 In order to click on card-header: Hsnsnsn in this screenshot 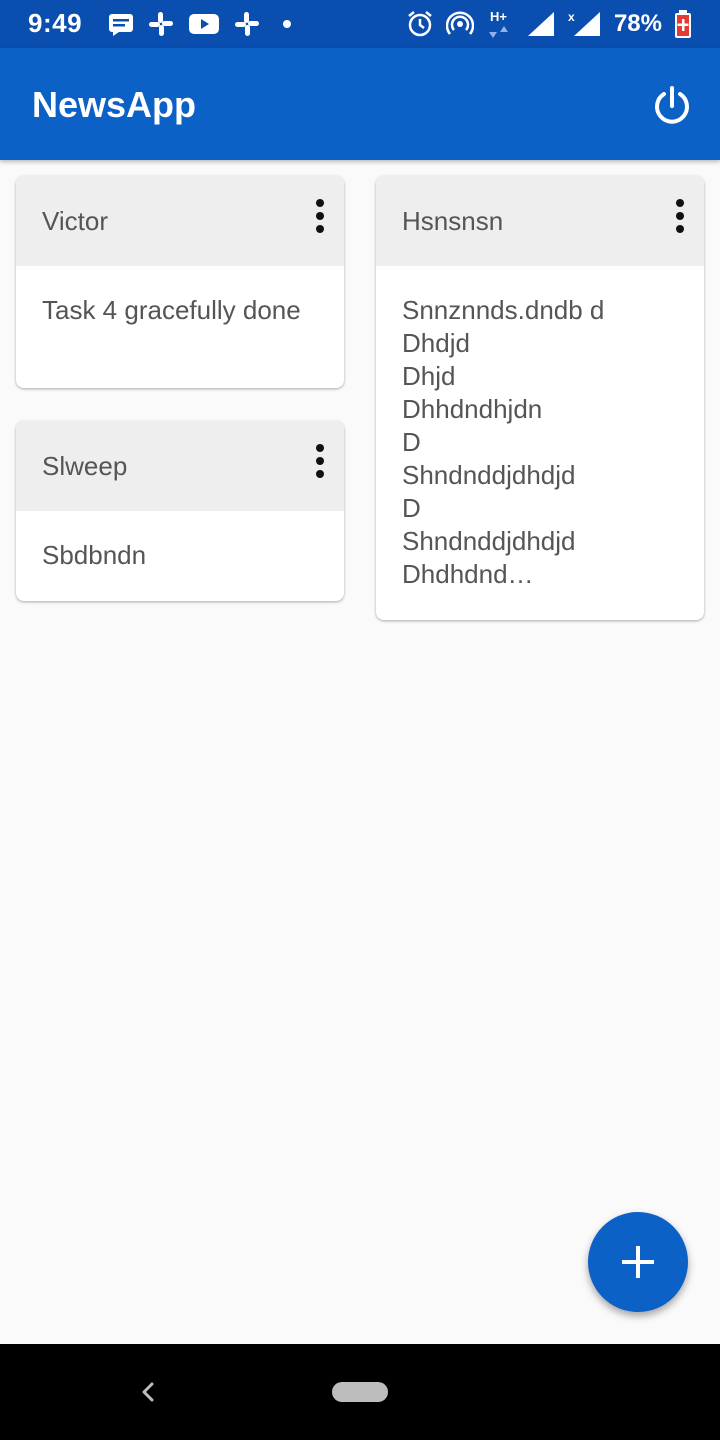, I will do `click(540, 221)`.